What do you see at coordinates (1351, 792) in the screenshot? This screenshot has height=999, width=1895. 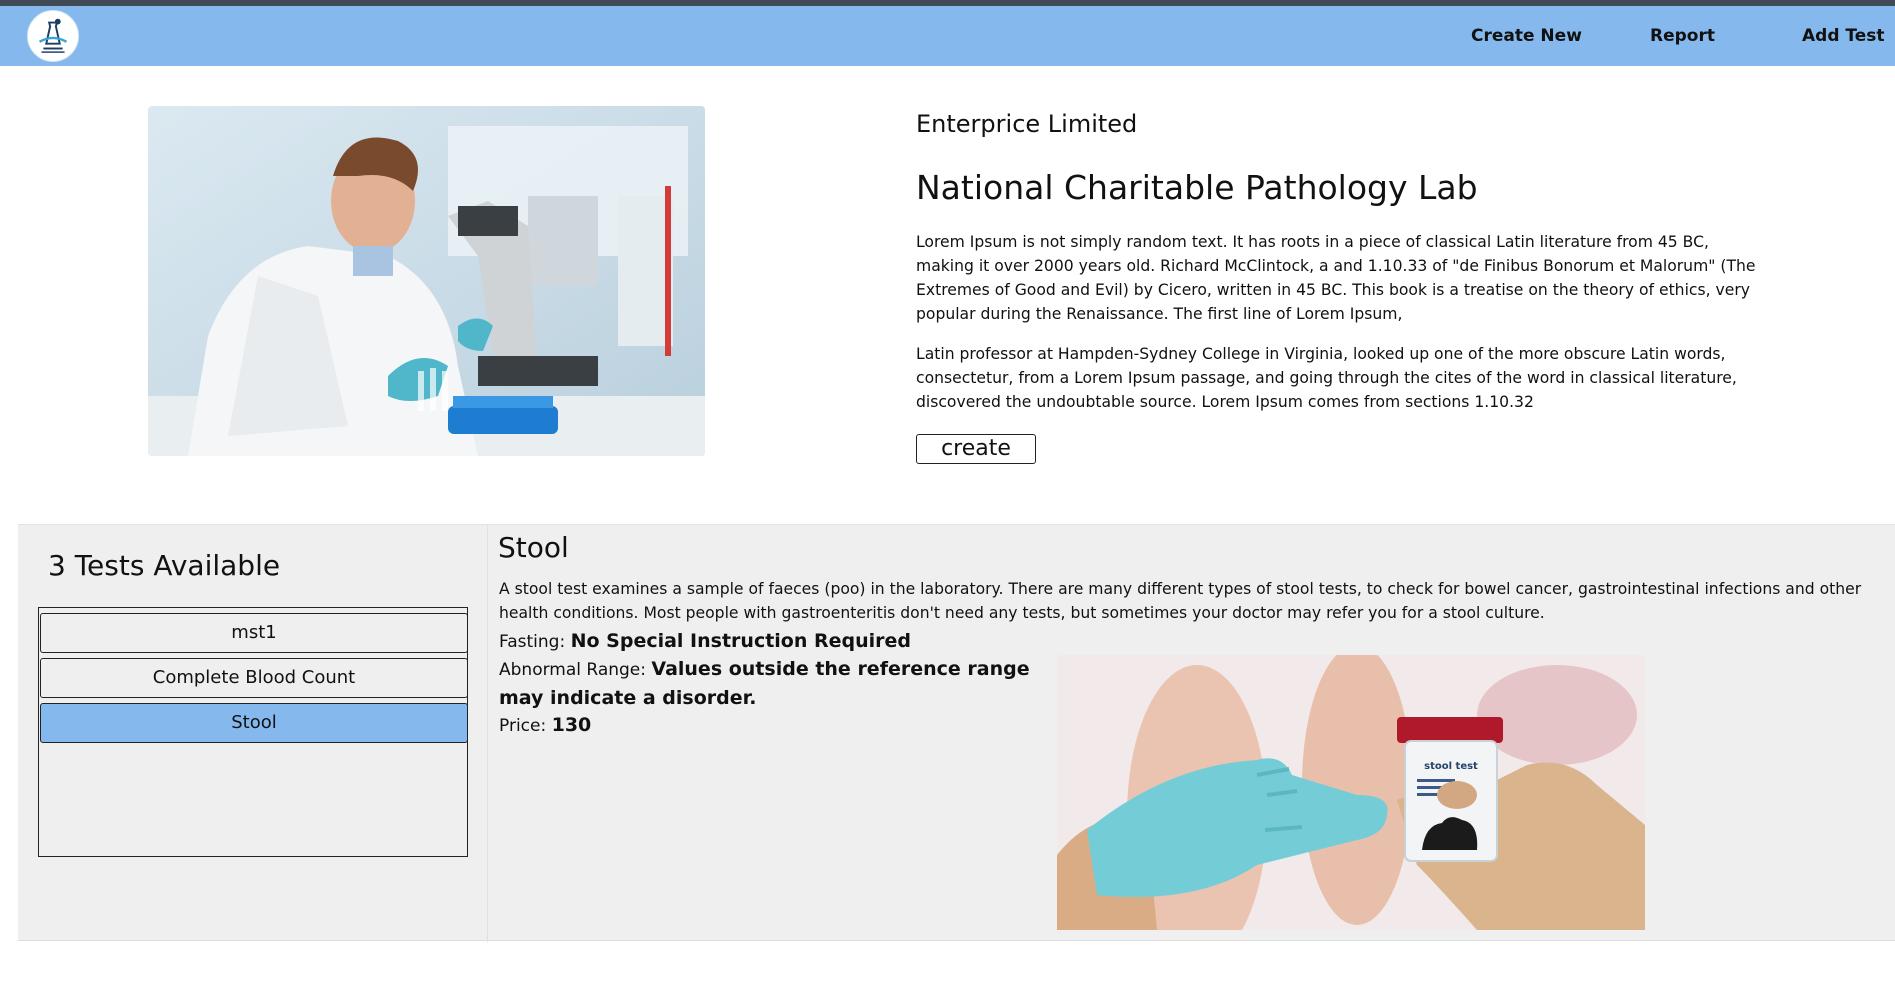 I see `stool-test-illustration: stool test` at bounding box center [1351, 792].